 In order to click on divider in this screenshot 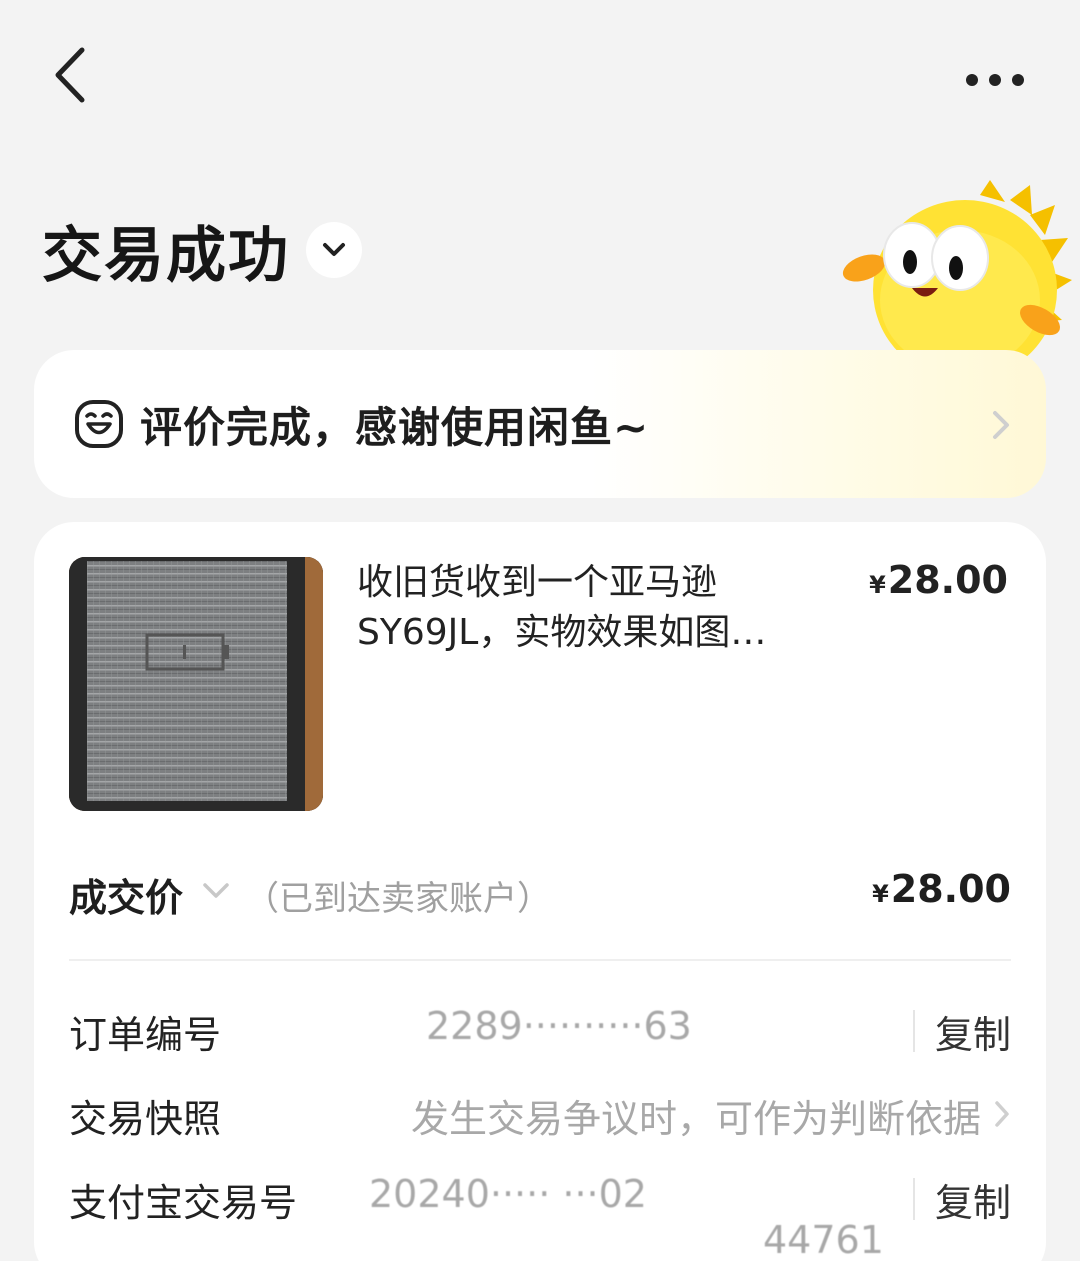, I will do `click(540, 960)`.